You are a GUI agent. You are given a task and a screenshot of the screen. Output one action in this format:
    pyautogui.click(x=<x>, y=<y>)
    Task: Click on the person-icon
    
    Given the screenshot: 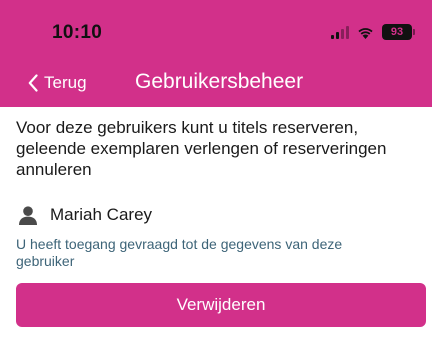 What is the action you would take?
    pyautogui.click(x=28, y=215)
    